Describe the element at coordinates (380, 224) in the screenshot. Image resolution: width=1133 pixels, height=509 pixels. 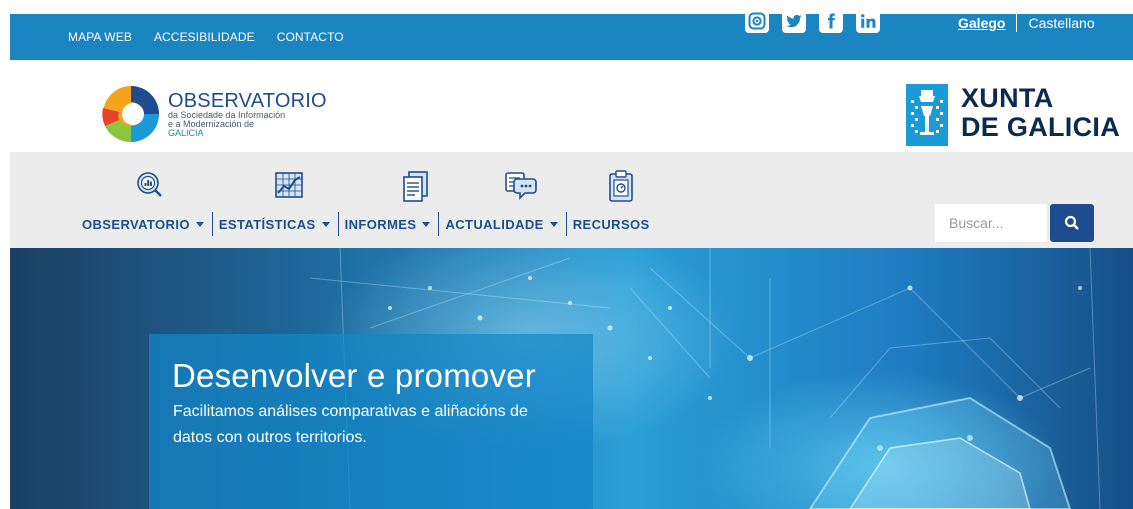
I see `nav-label-informes: INFORMES` at that location.